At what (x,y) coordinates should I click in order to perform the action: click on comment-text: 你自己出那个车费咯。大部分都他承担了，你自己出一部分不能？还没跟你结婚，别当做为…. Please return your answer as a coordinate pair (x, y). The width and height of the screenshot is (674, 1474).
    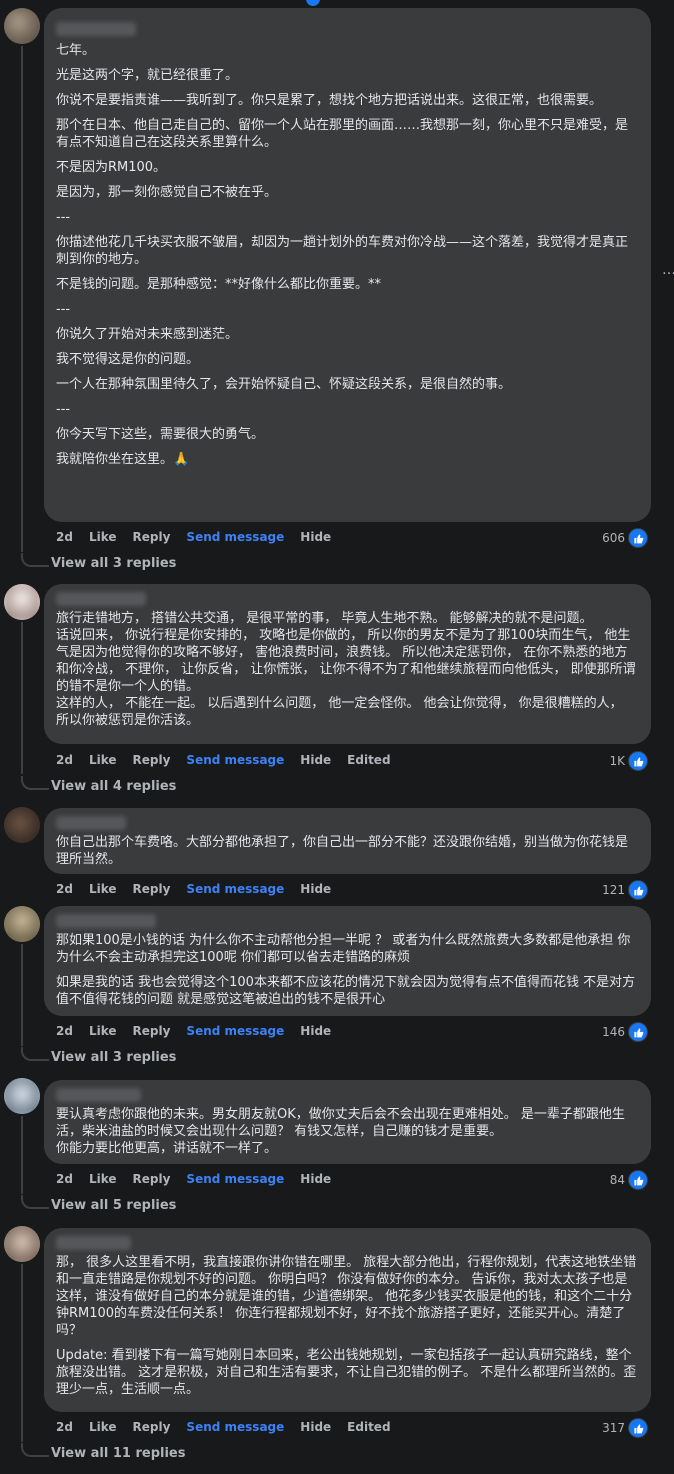
    Looking at the image, I should click on (342, 851).